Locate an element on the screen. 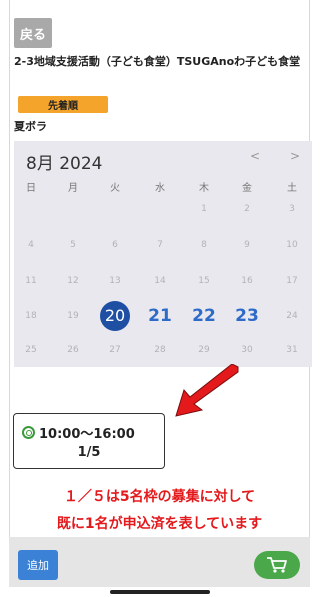 The width and height of the screenshot is (320, 597). calendar-day: 28 is located at coordinates (160, 350).